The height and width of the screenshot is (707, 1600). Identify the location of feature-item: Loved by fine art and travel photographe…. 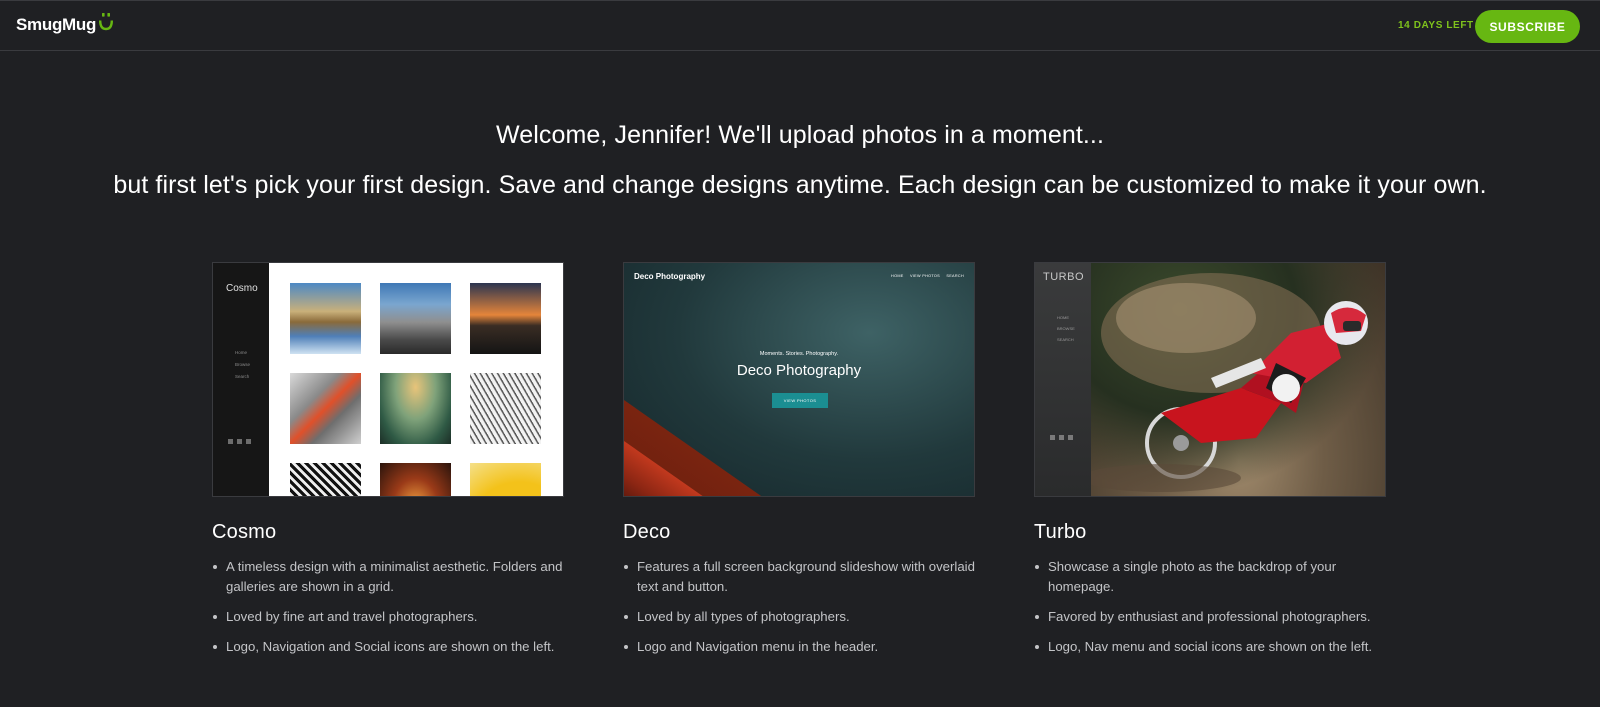
(388, 617).